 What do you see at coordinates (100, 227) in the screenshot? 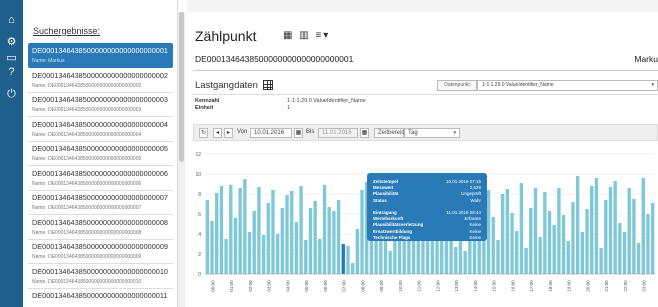
I see `result-item: DE0001346438500000000000000000008 Name` at bounding box center [100, 227].